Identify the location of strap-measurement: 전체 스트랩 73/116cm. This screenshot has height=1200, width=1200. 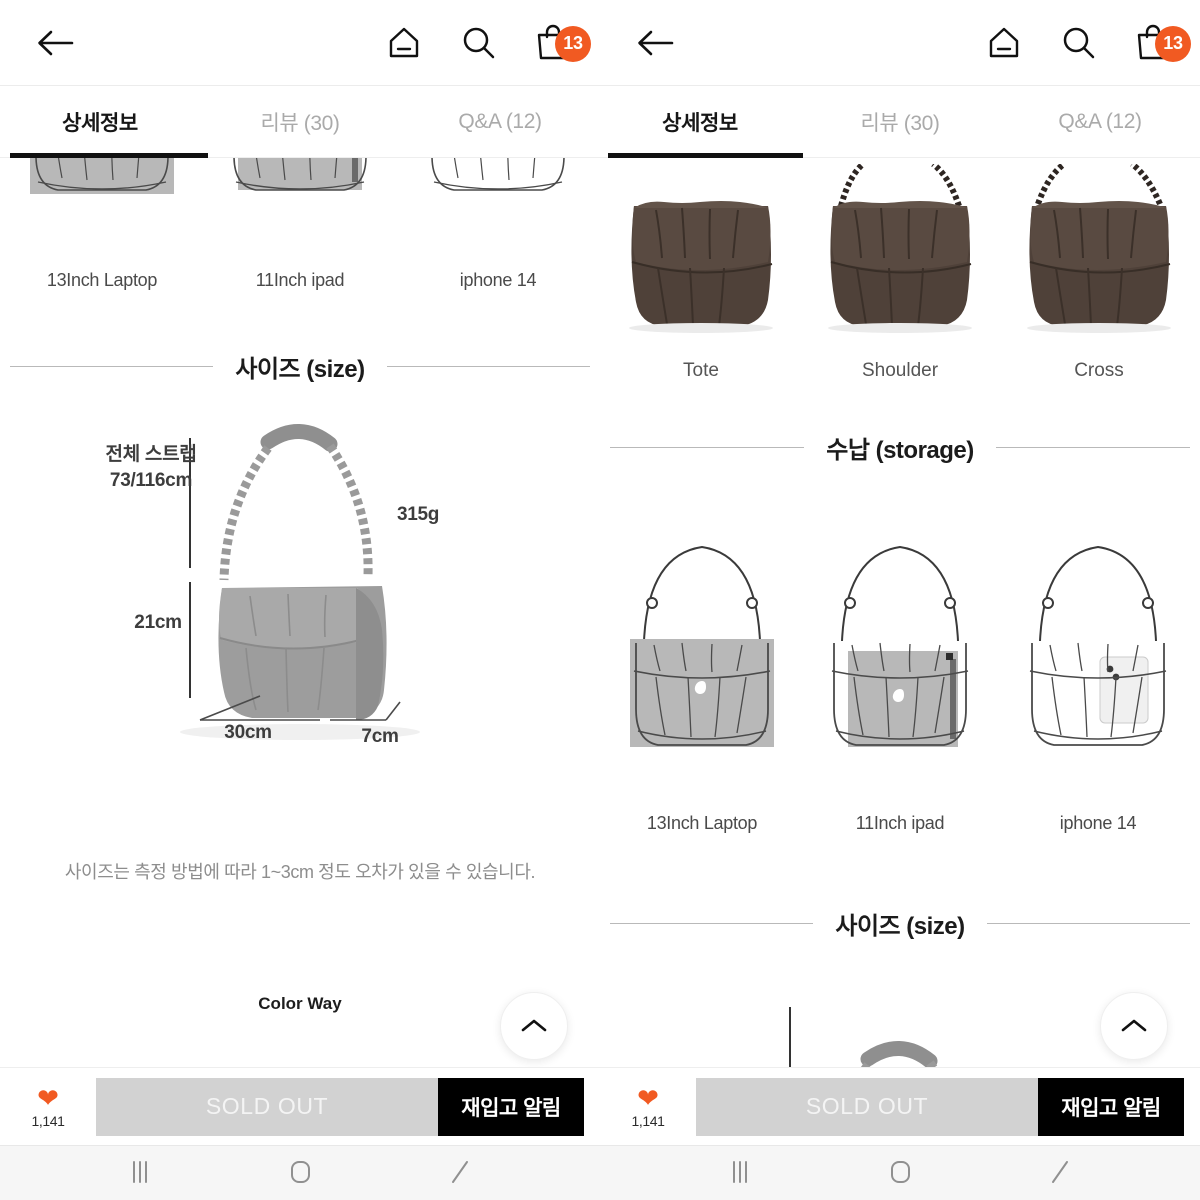
(151, 467).